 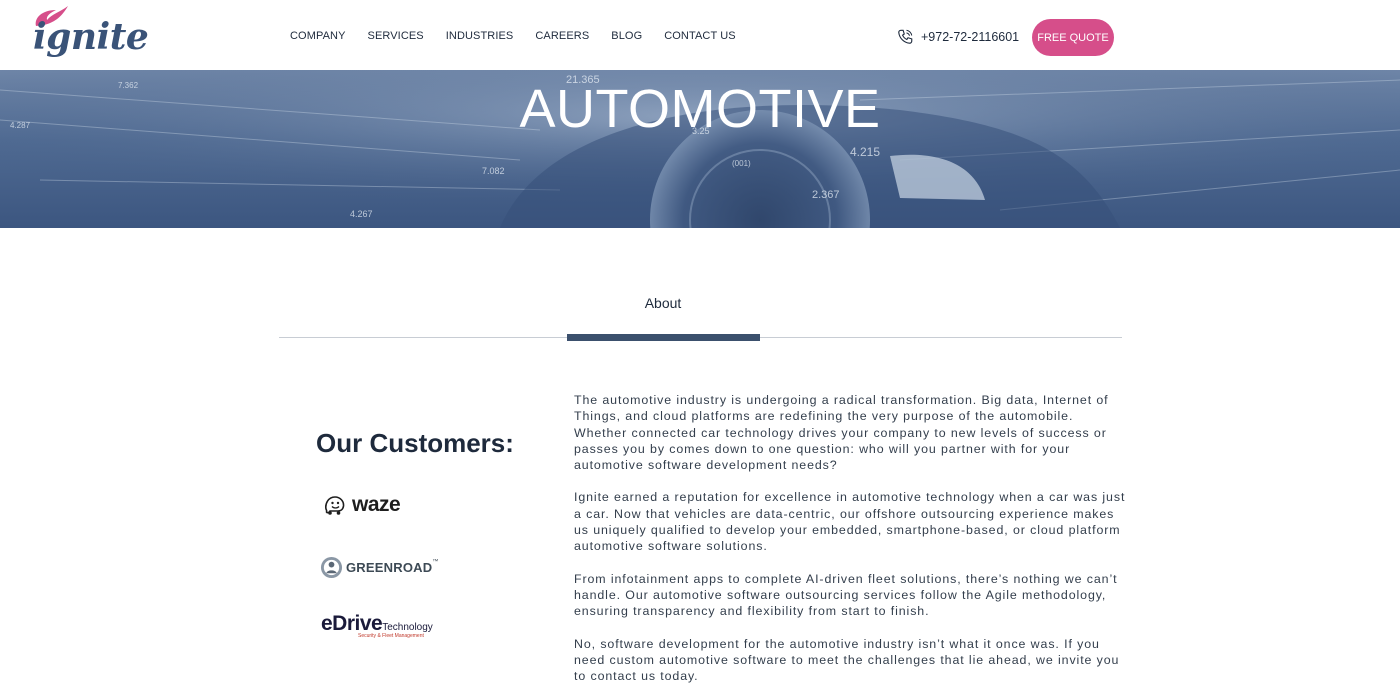 I want to click on tab-active-indicator, so click(x=663, y=337).